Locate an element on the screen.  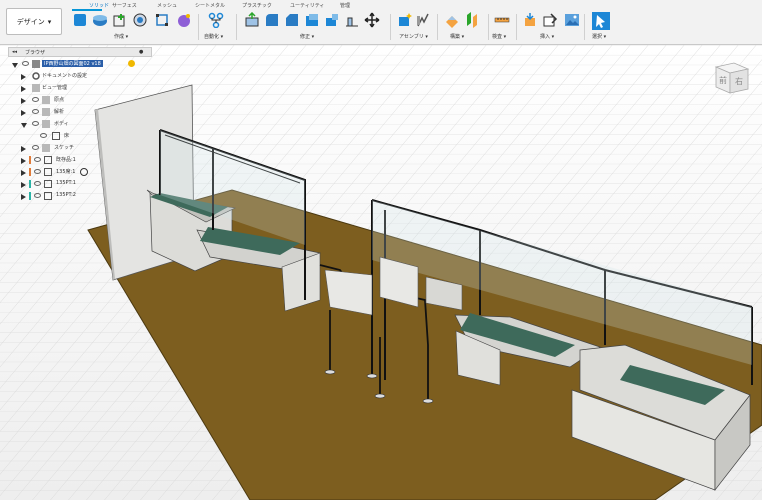
inspect-group: 検査 ▾ is located at coordinates (503, 27).